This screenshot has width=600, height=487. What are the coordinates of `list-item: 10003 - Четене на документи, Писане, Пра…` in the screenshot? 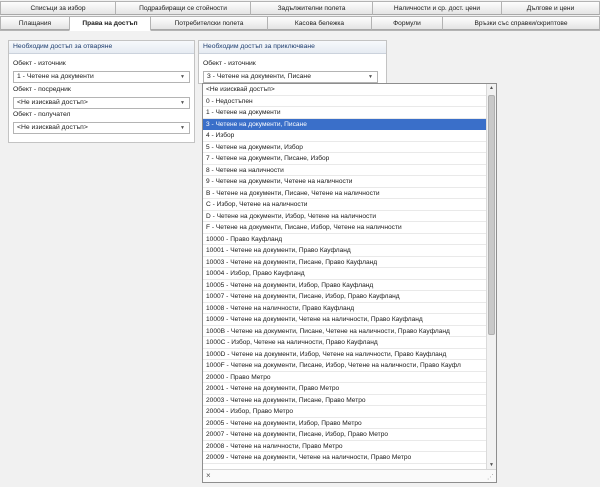 It's located at (345, 262).